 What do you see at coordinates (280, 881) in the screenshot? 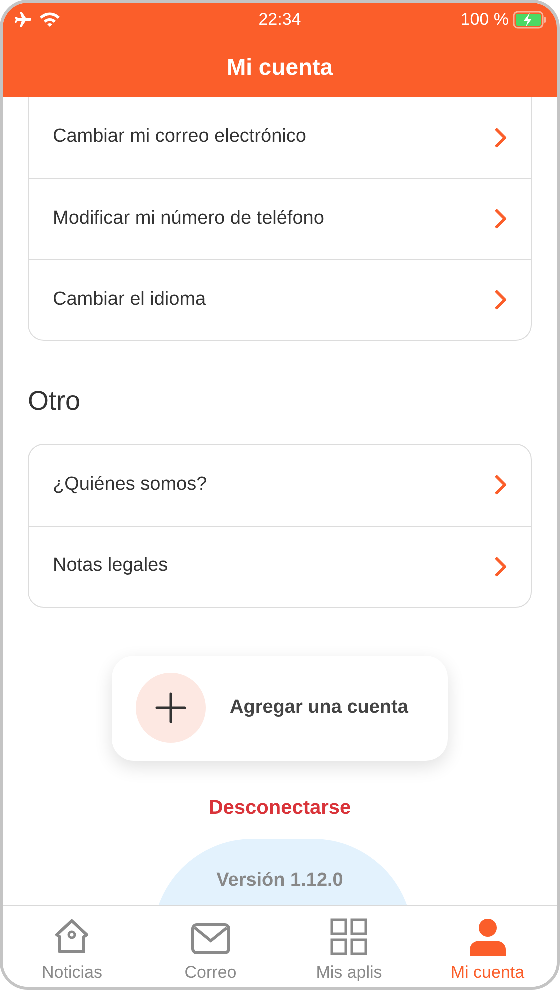
I see `version-label: Versión 1.12.0` at bounding box center [280, 881].